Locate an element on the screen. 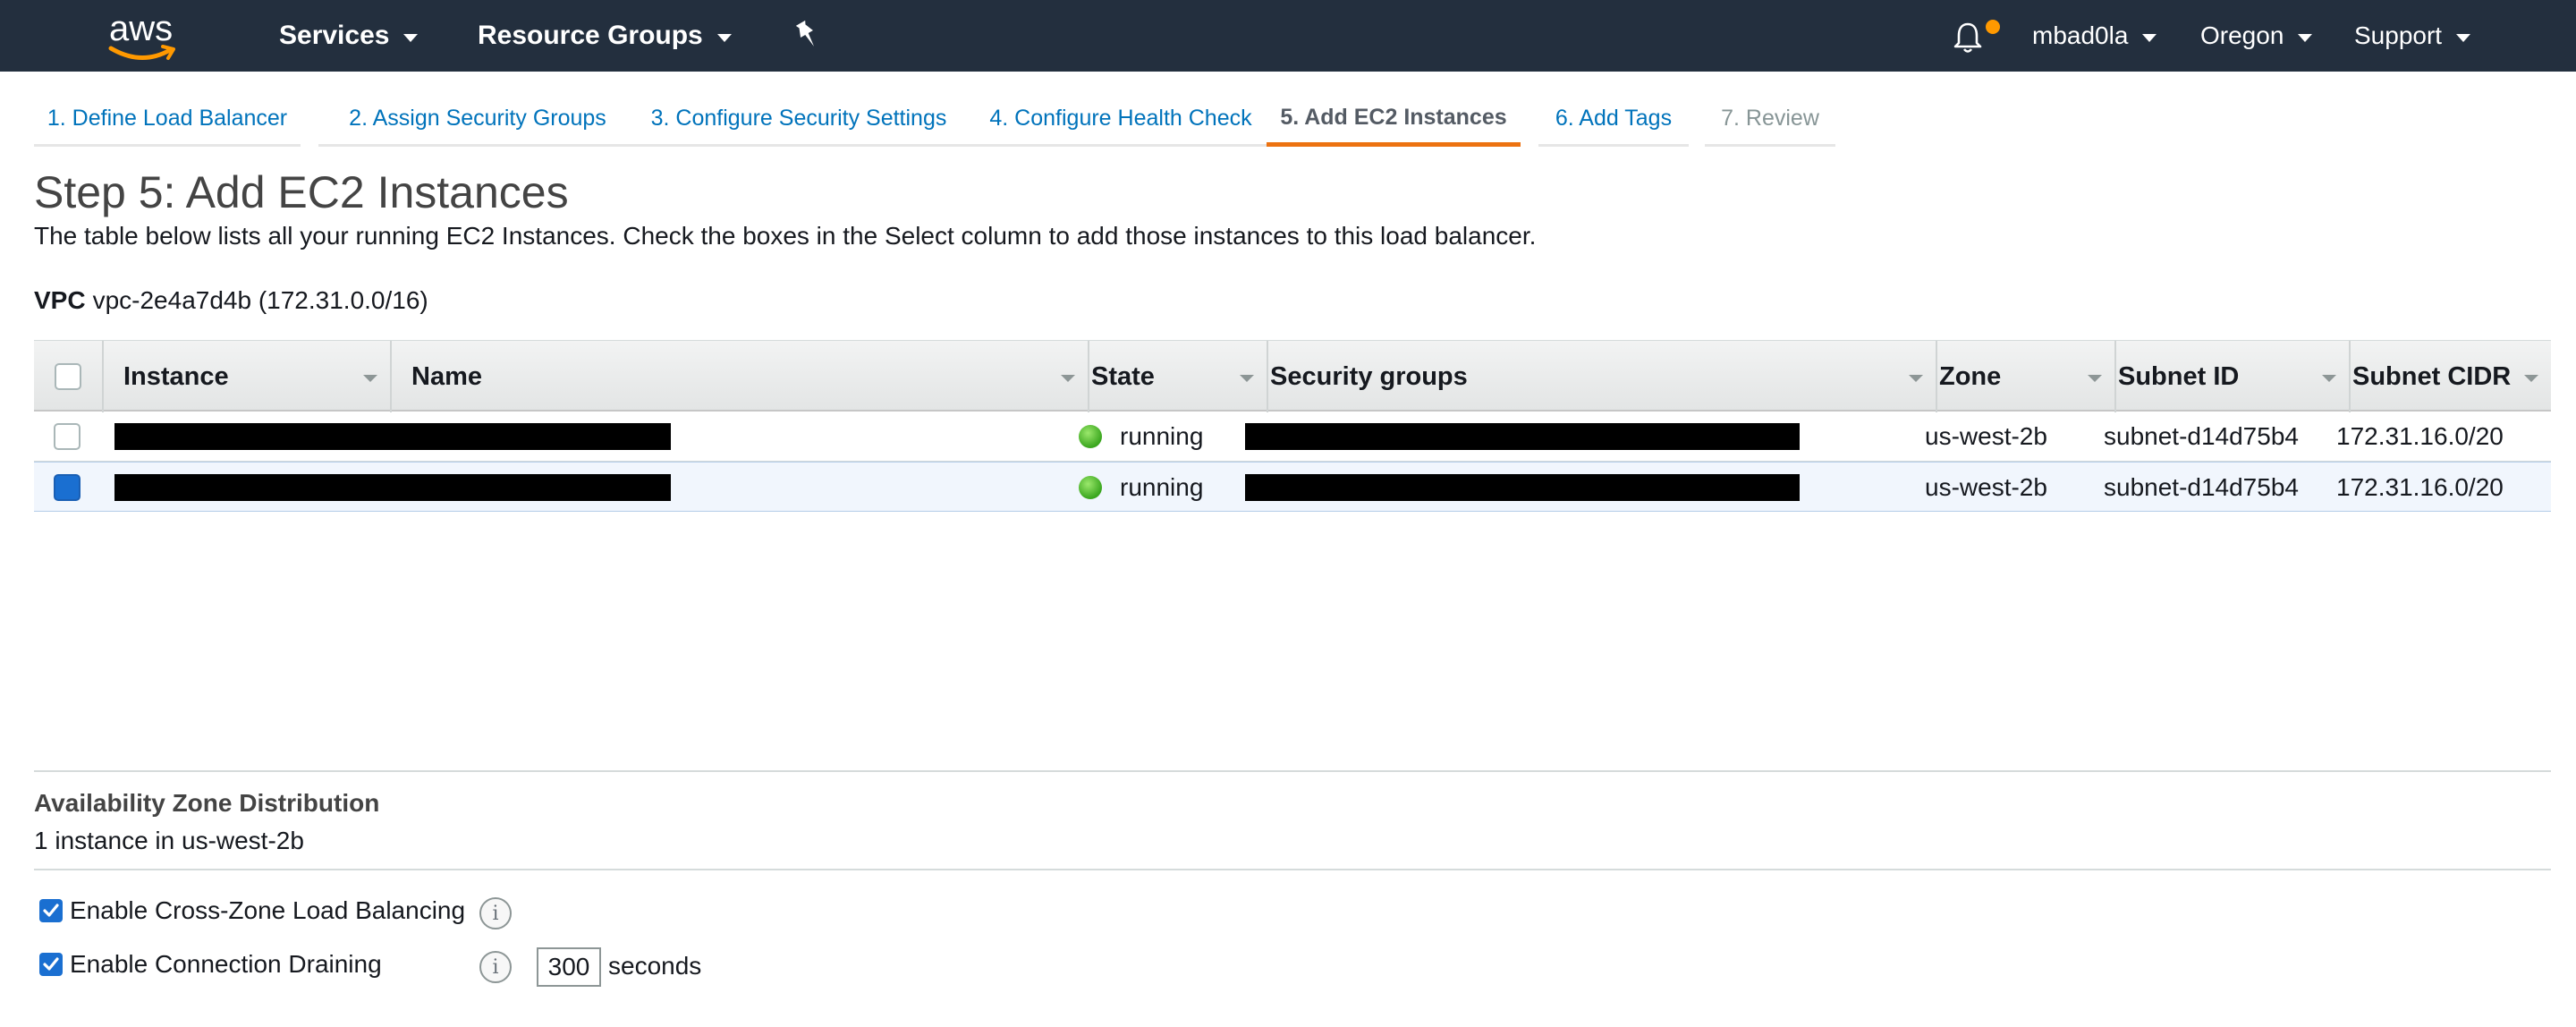  aws-logo: aws is located at coordinates (145, 35).